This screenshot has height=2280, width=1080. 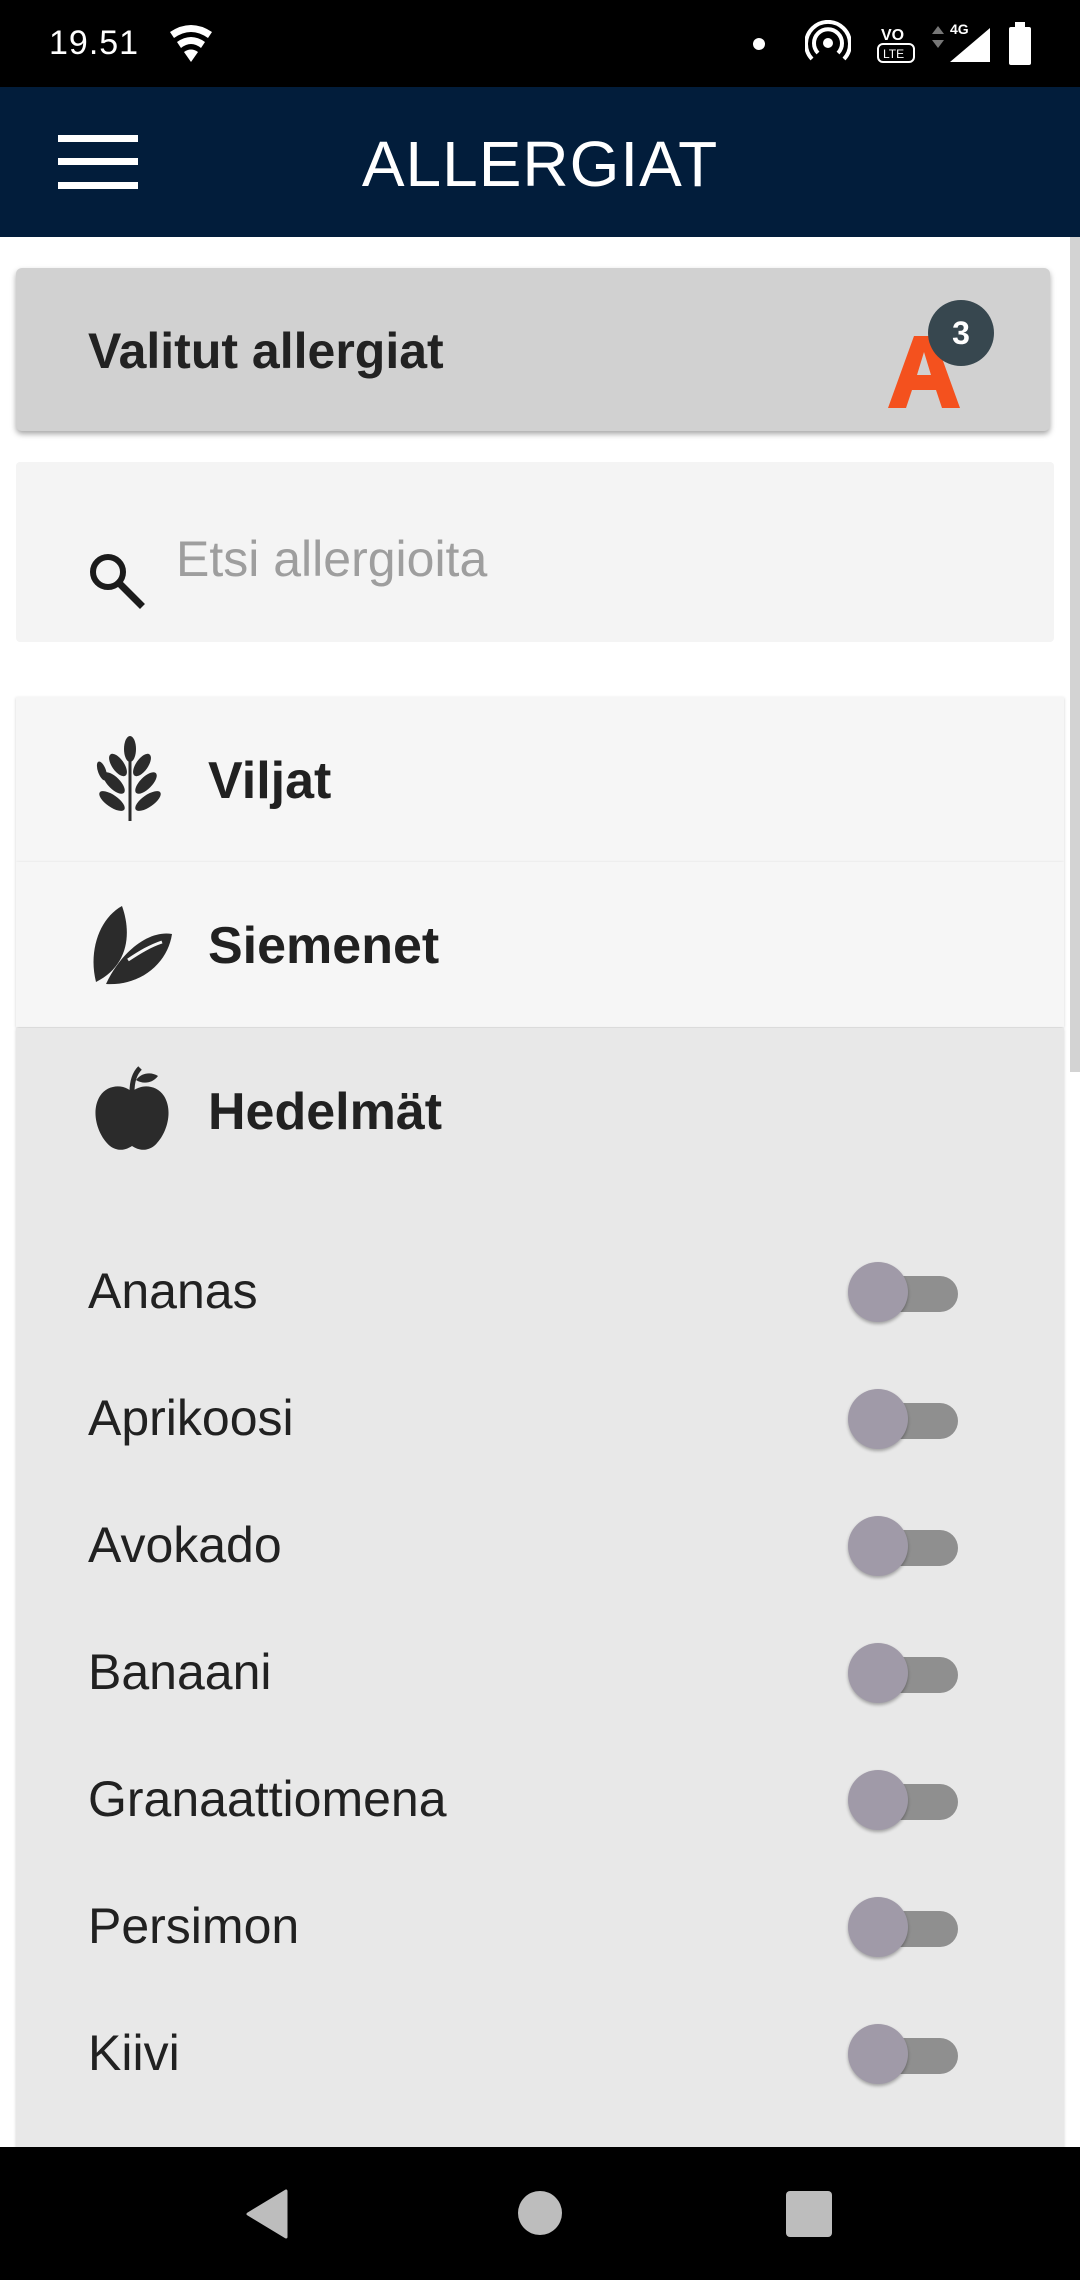 What do you see at coordinates (94, 43) in the screenshot?
I see `status-time: 19.51` at bounding box center [94, 43].